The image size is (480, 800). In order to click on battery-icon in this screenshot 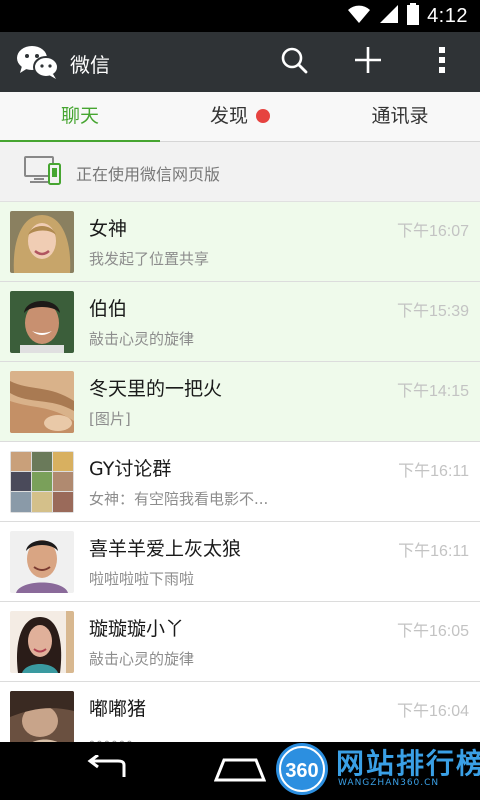, I will do `click(413, 16)`.